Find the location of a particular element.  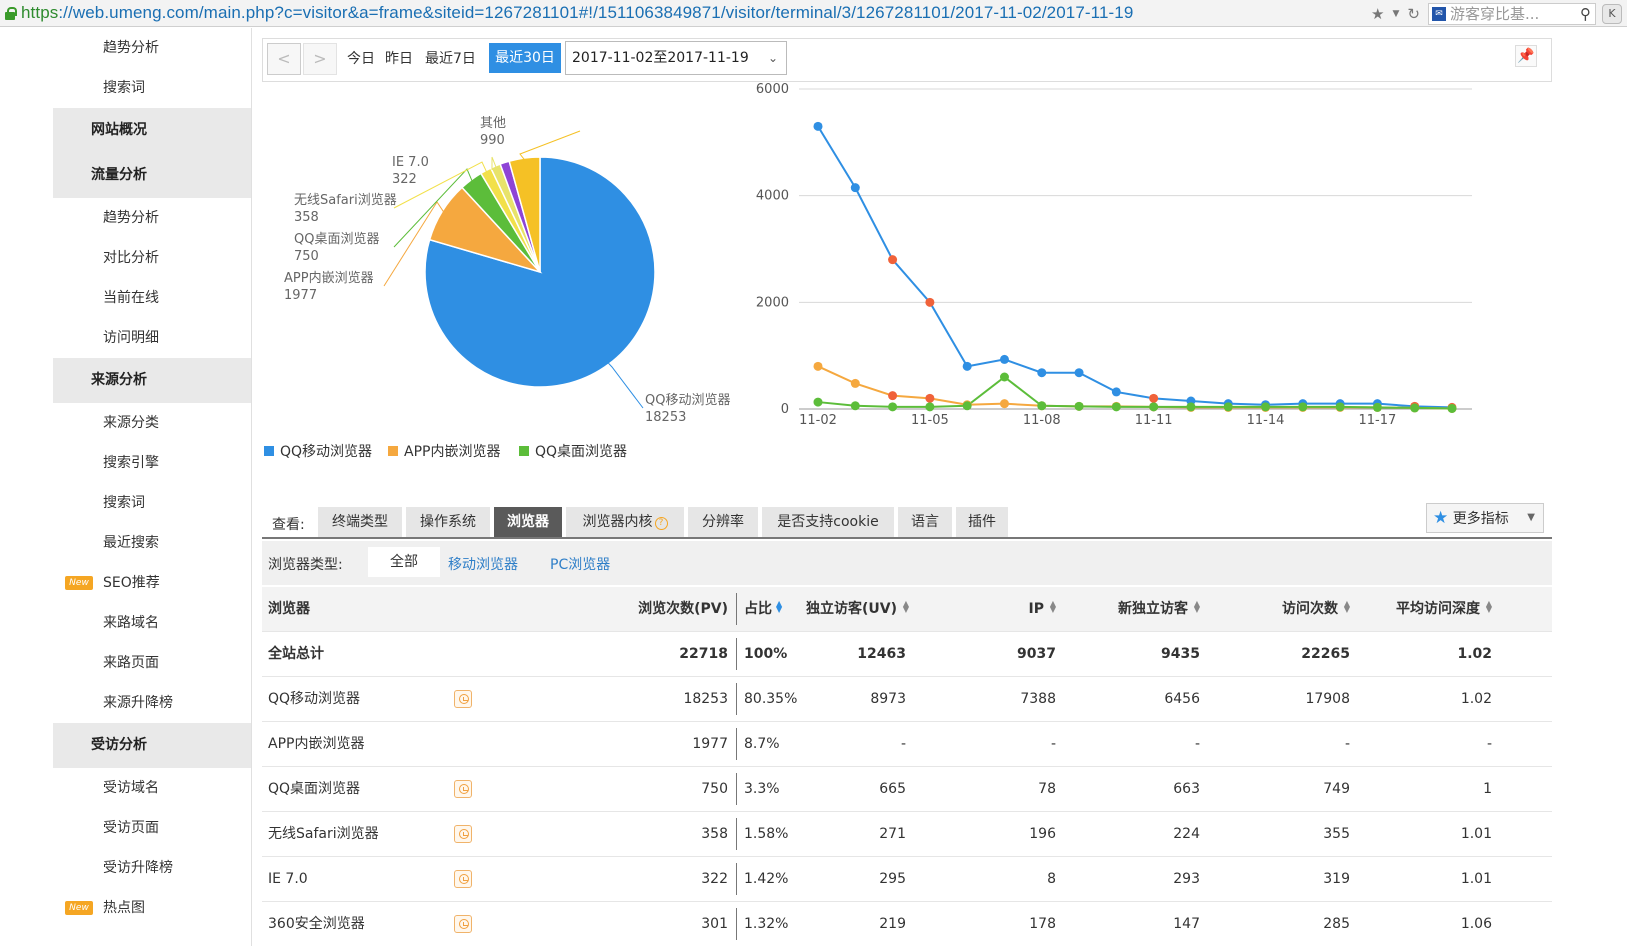

sidebar-item: 来路域名 is located at coordinates (152, 623).